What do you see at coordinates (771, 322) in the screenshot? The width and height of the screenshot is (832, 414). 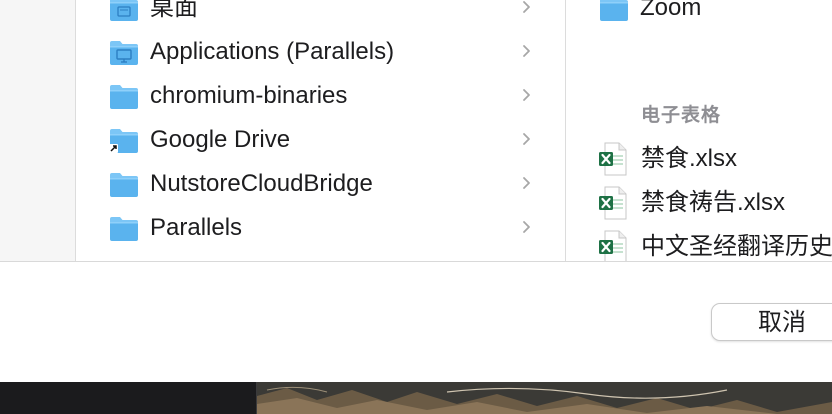 I see `cancel-button: 取消` at bounding box center [771, 322].